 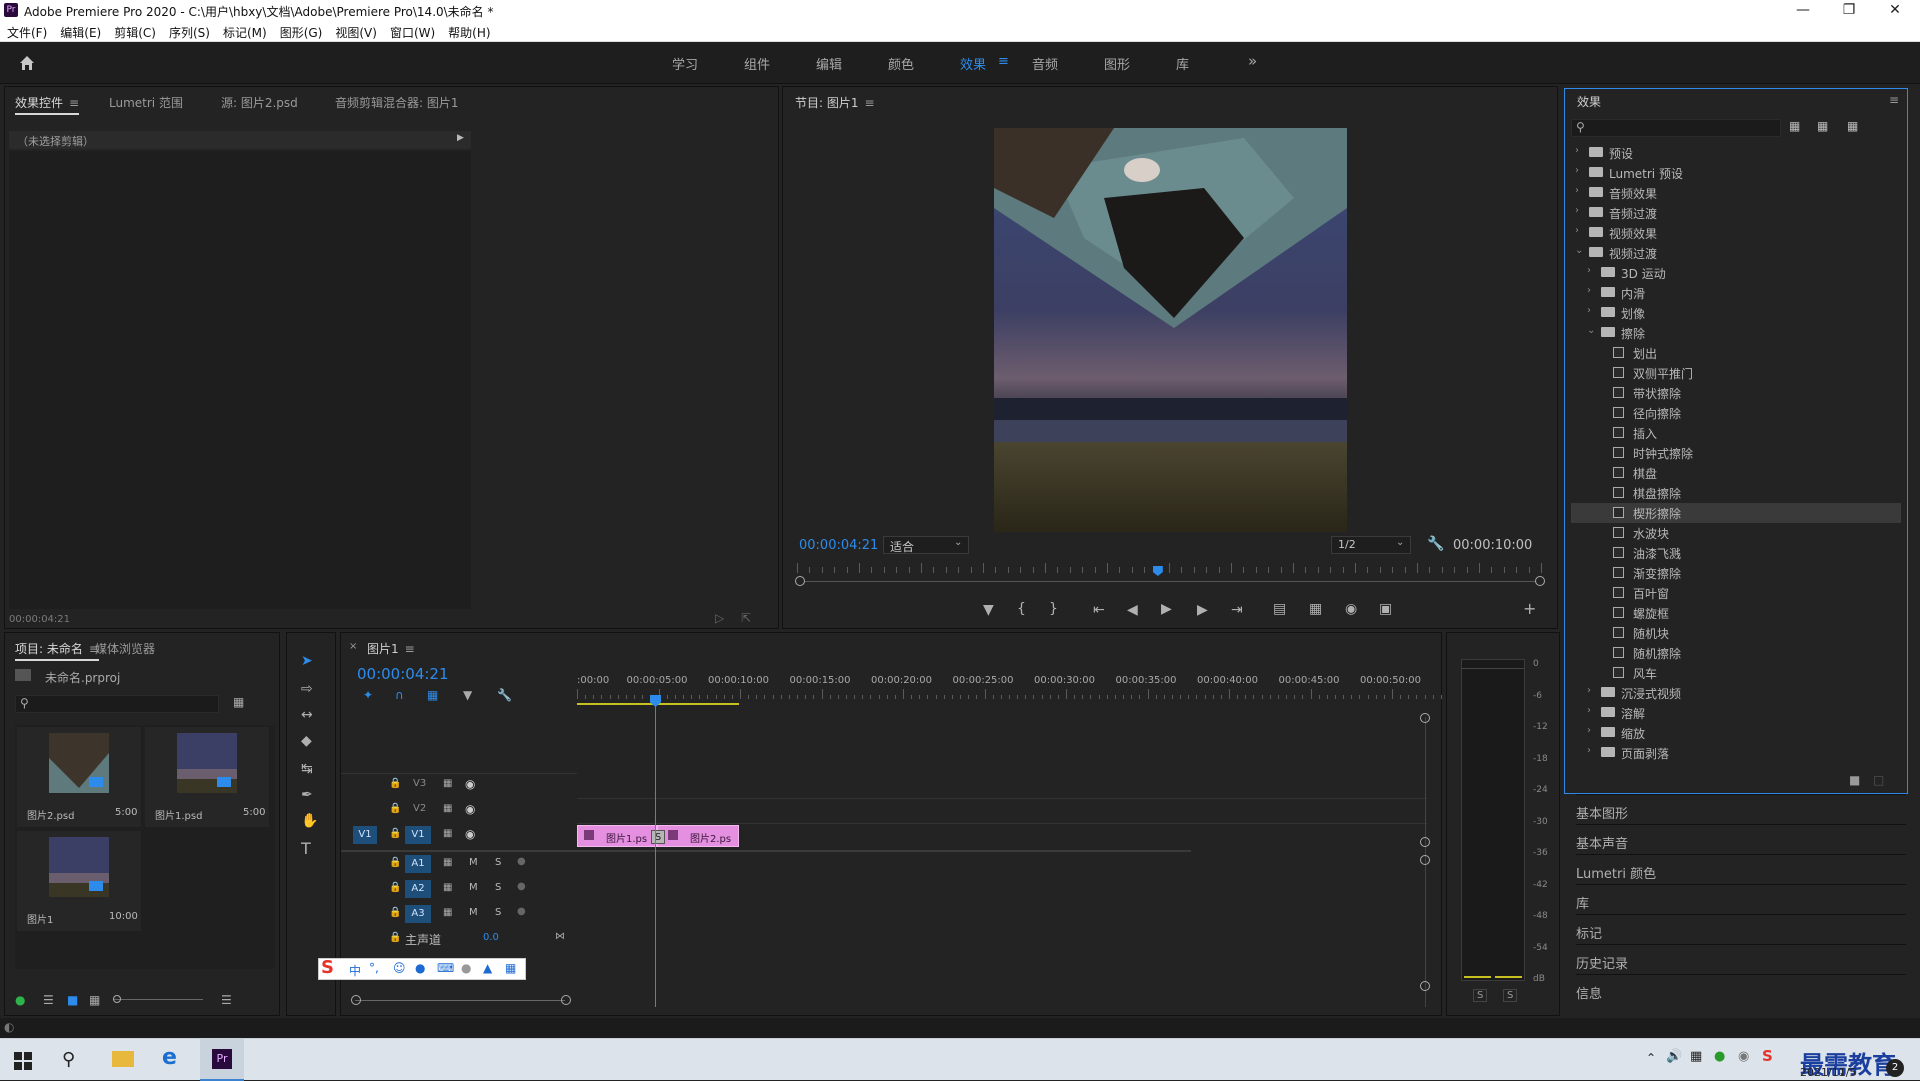 What do you see at coordinates (1741, 958) in the screenshot?
I see `panel-history: 历史记录` at bounding box center [1741, 958].